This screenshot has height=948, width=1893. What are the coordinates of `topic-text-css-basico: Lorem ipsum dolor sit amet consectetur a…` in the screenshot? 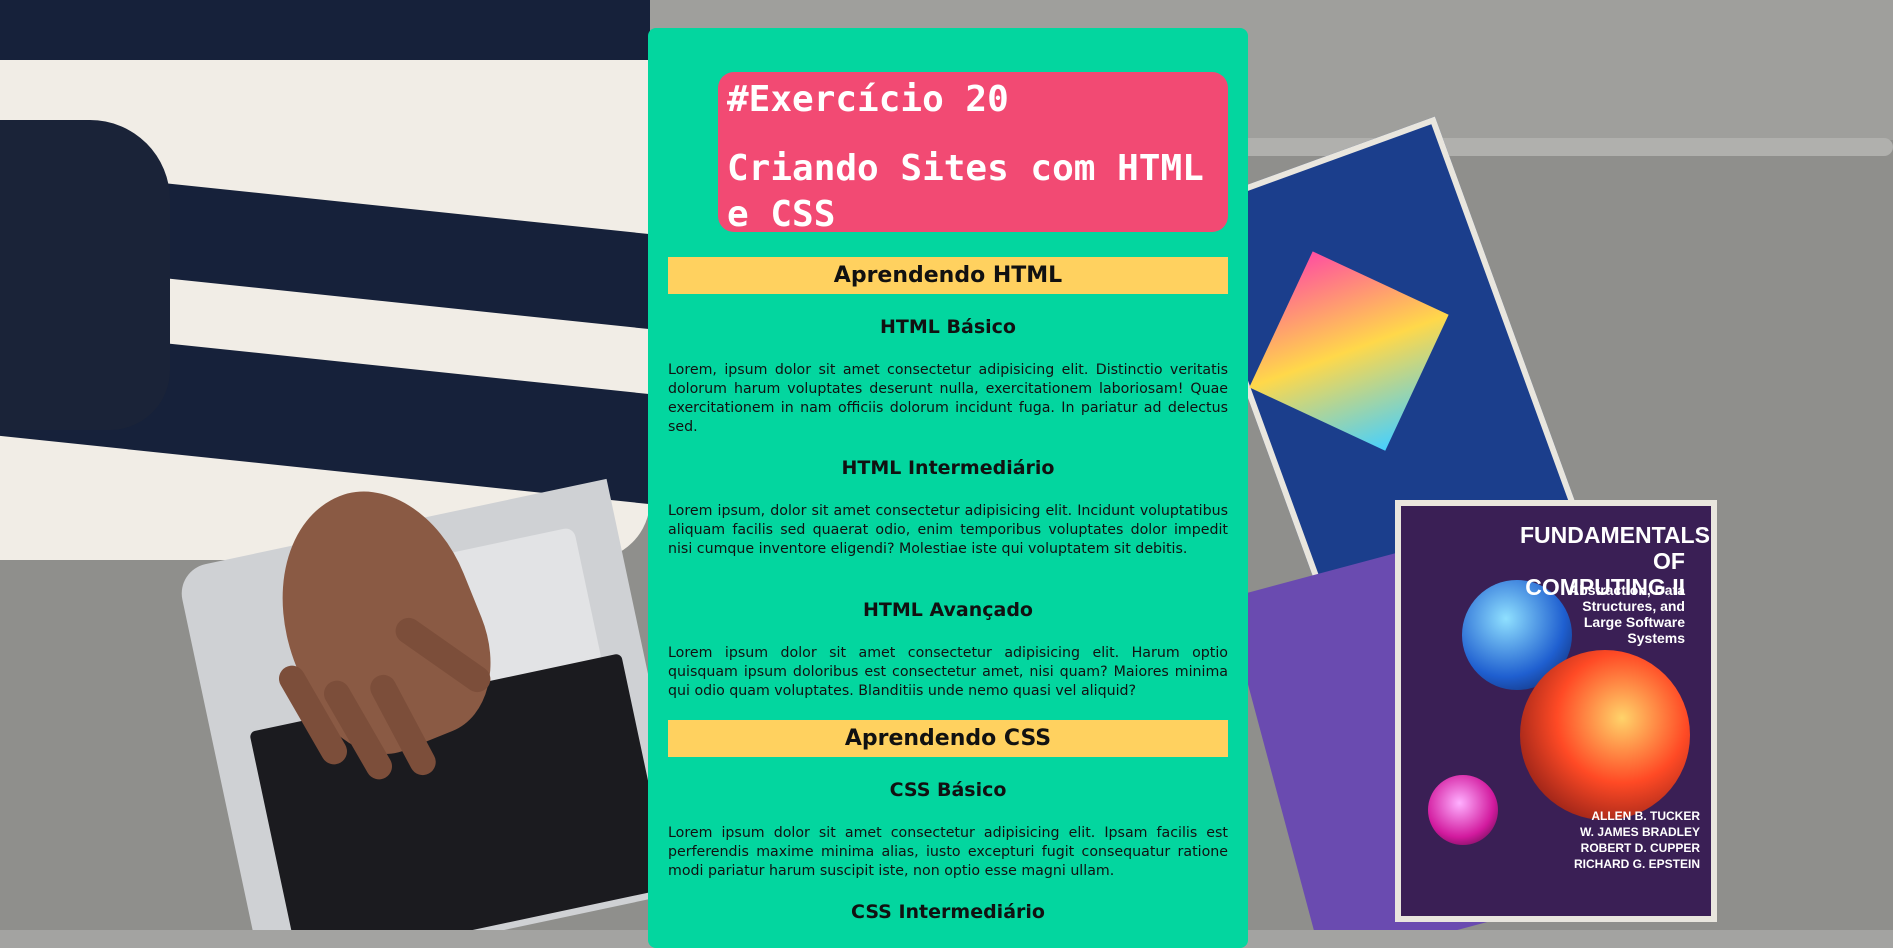 It's located at (948, 852).